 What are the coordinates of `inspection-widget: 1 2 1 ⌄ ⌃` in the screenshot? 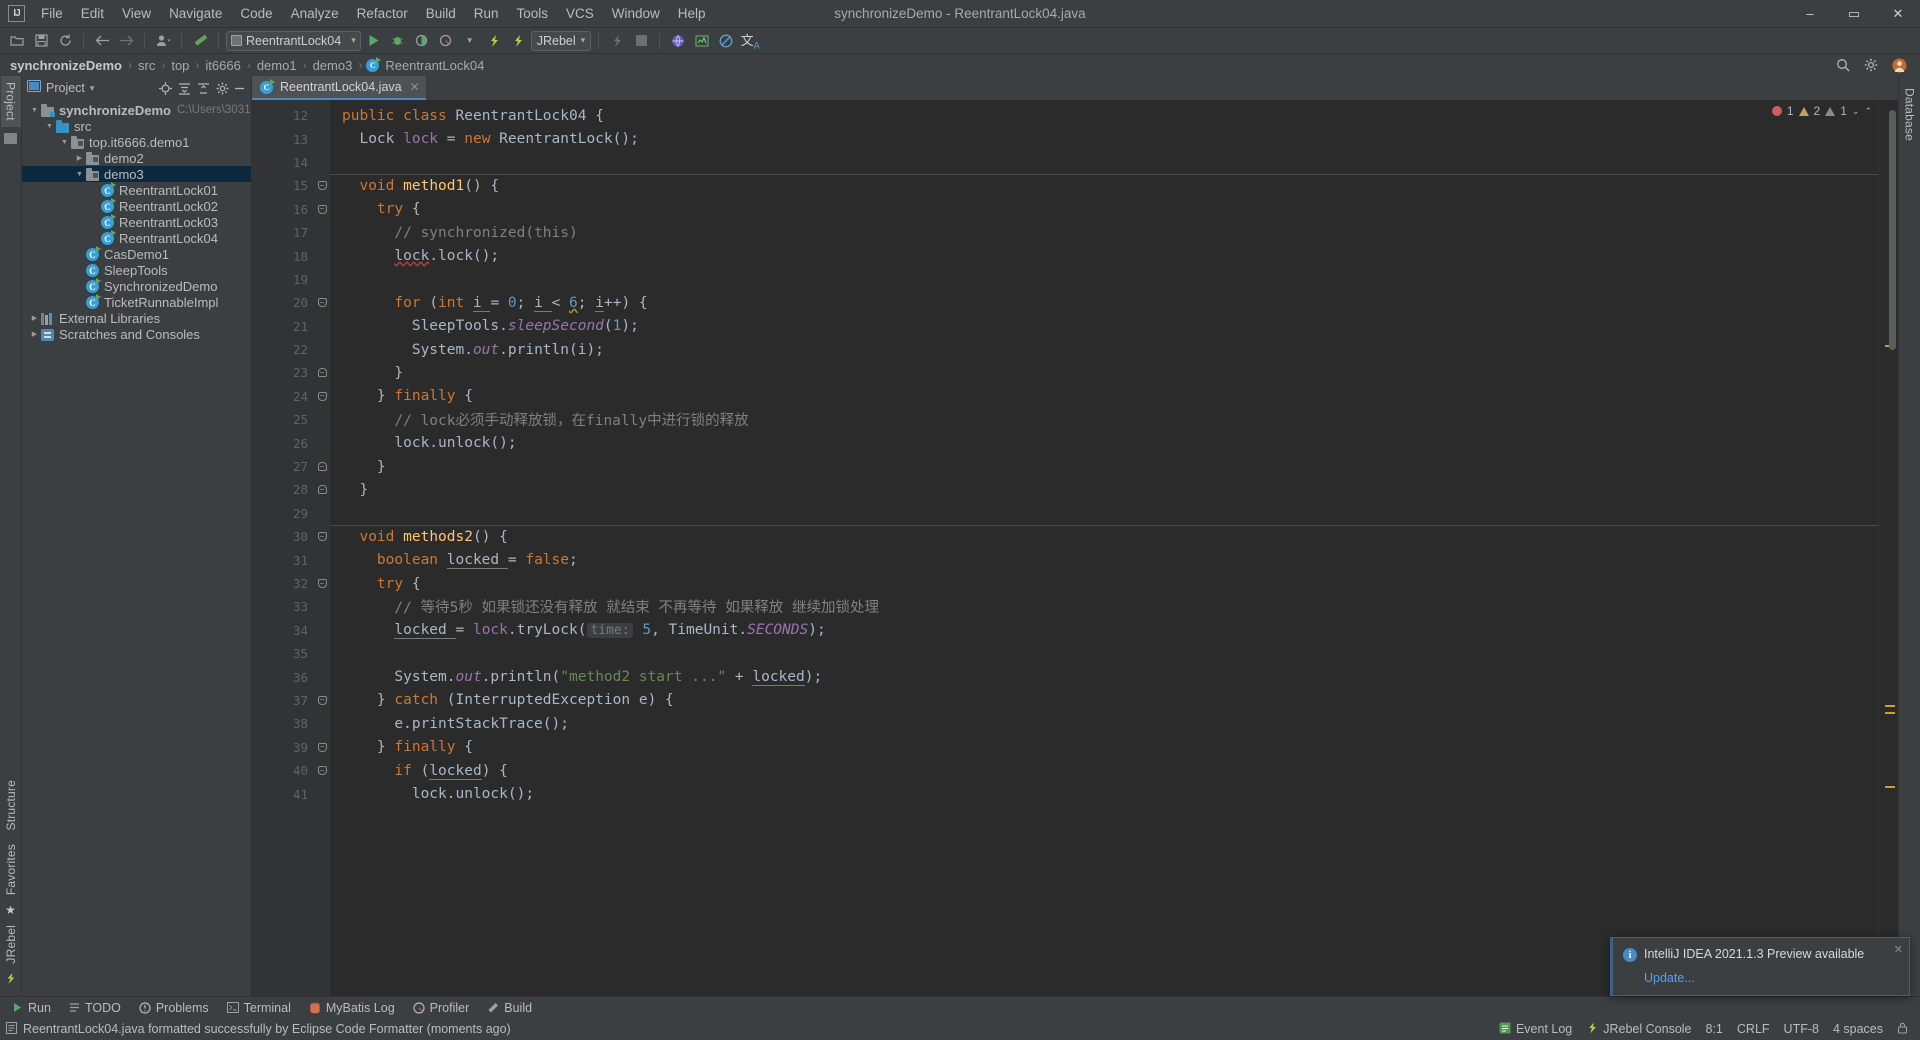 It's located at (1821, 111).